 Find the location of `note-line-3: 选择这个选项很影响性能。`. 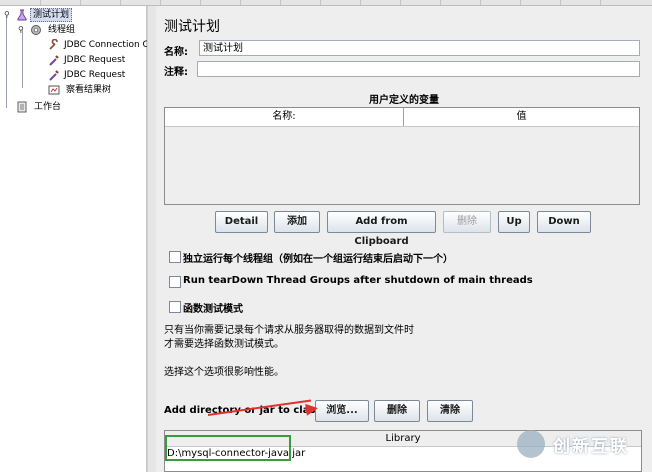

note-line-3: 选择这个选项很影响性能。 is located at coordinates (224, 372).